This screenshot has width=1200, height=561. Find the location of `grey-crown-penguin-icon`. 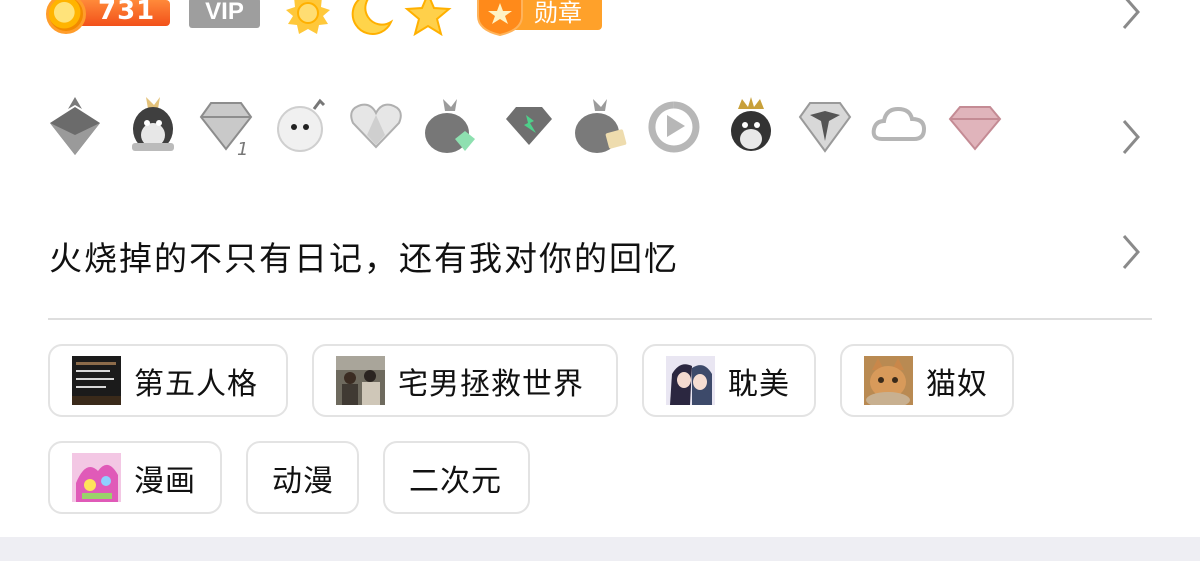

grey-crown-penguin-icon is located at coordinates (75, 126).